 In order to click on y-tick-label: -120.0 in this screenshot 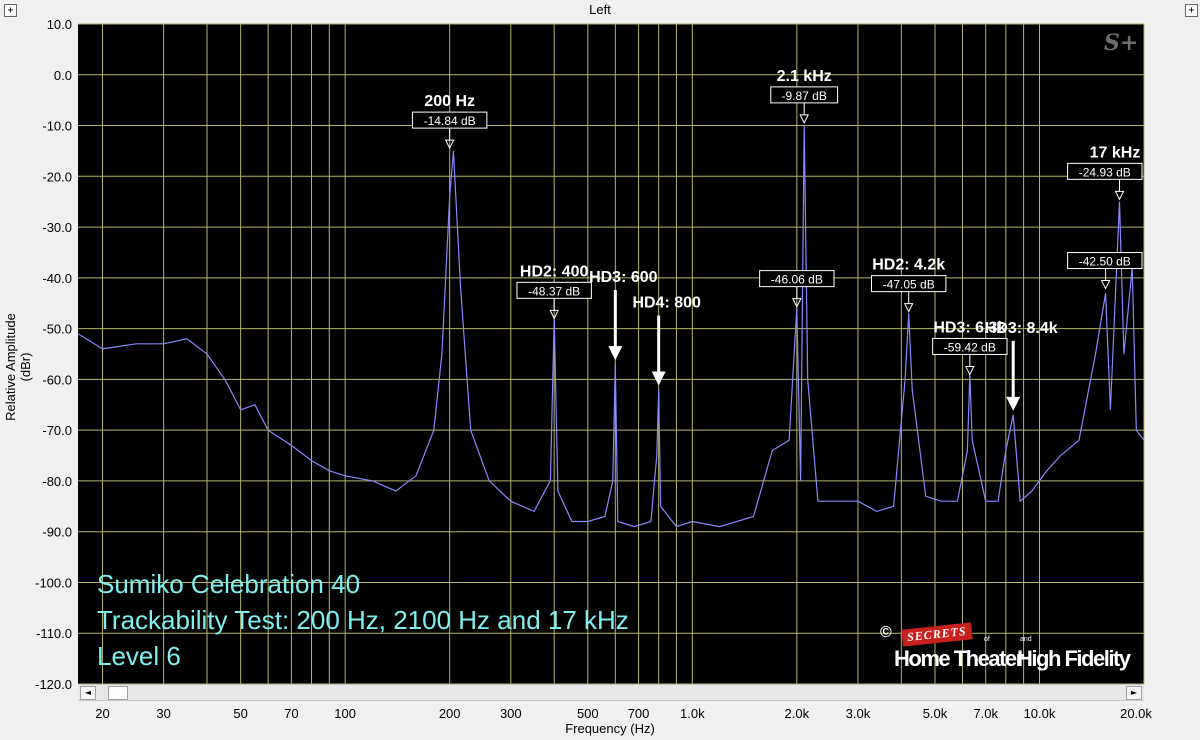, I will do `click(53, 684)`.